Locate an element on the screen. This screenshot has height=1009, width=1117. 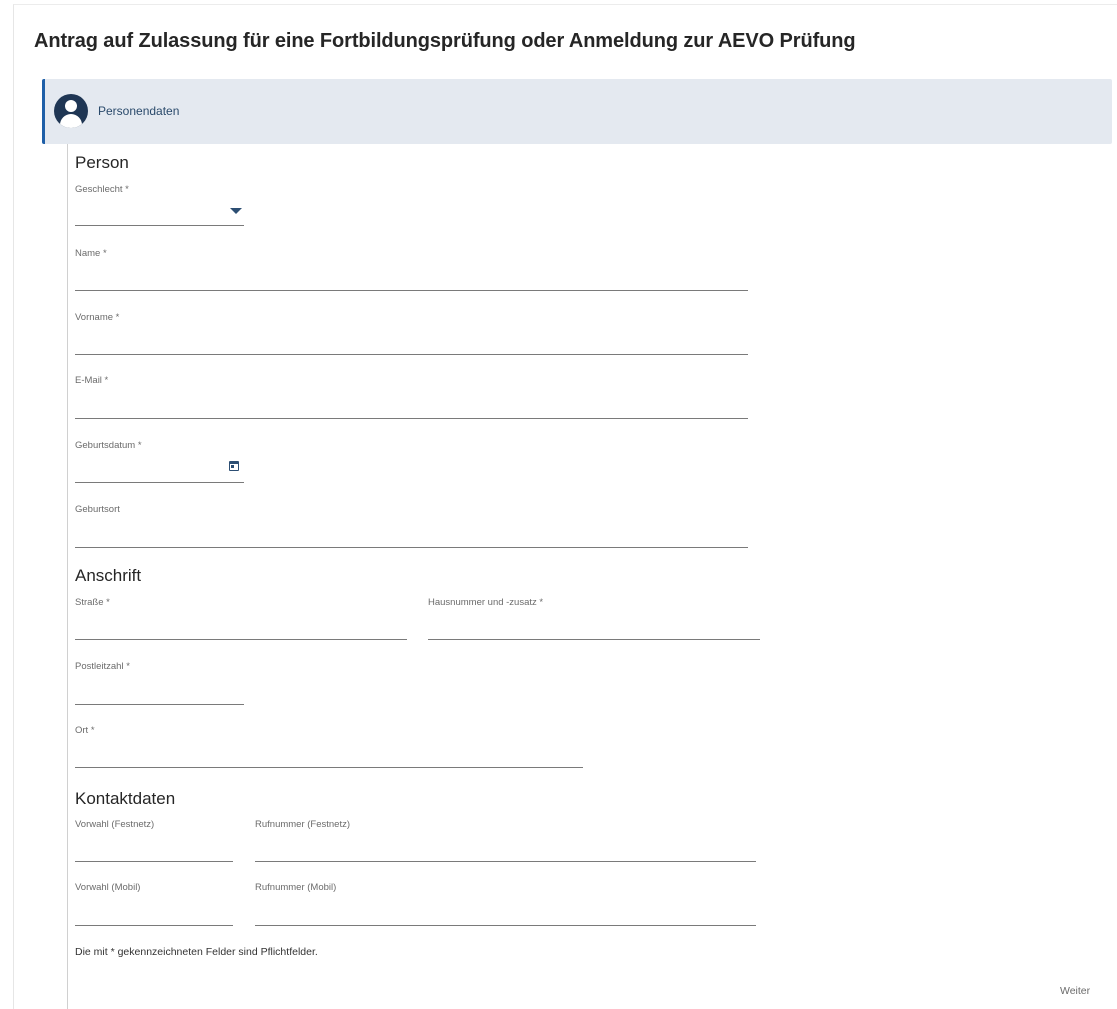
stepper-line is located at coordinates (67, 576).